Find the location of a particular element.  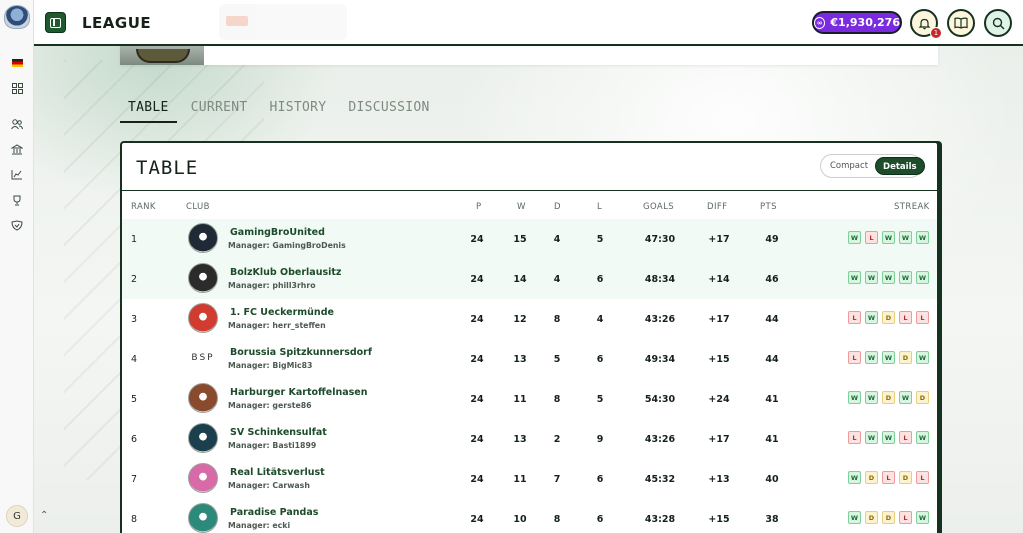

sidebar-toggle-icon is located at coordinates (55, 22).